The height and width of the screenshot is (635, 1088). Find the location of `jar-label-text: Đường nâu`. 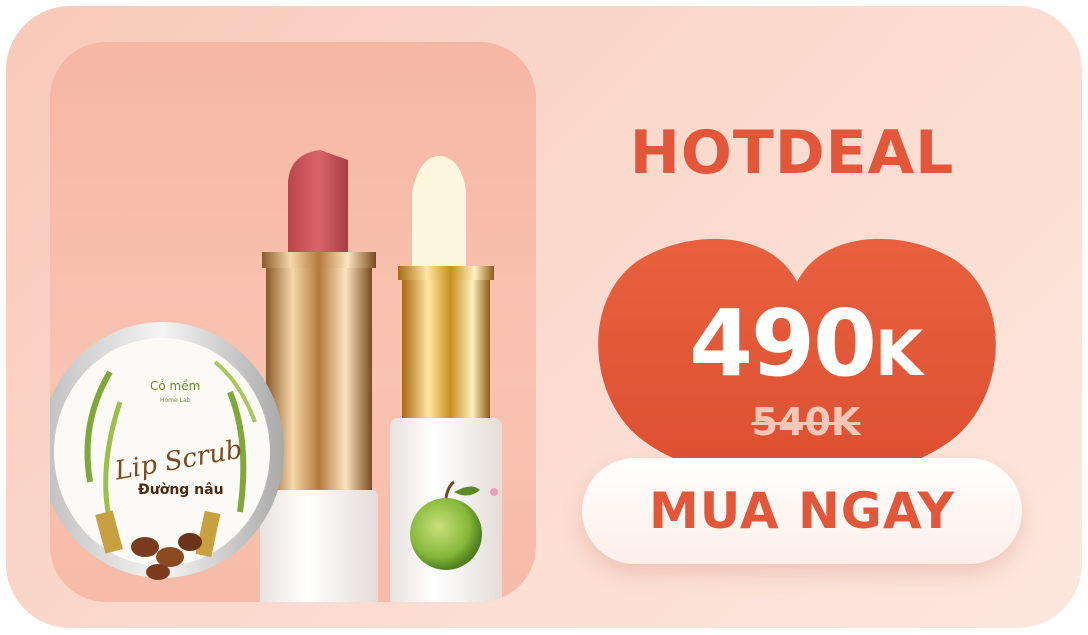

jar-label-text: Đường nâu is located at coordinates (181, 490).